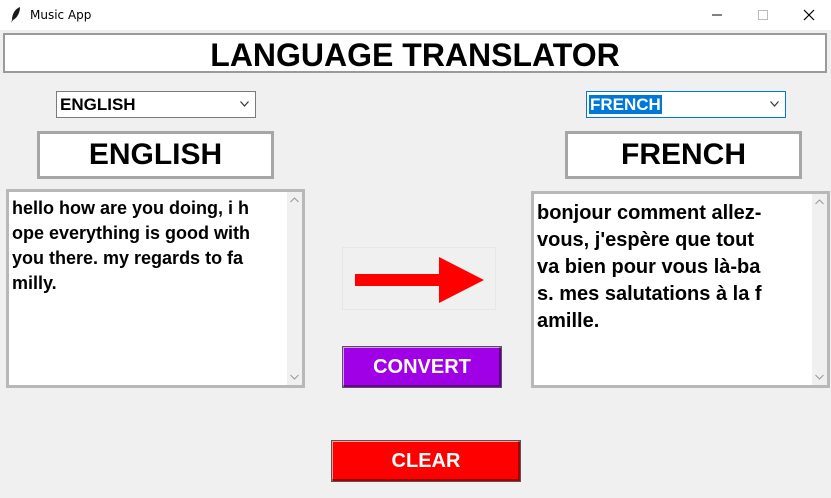 This screenshot has width=831, height=498. What do you see at coordinates (98, 104) in the screenshot?
I see `source-language-value: ENGLISH` at bounding box center [98, 104].